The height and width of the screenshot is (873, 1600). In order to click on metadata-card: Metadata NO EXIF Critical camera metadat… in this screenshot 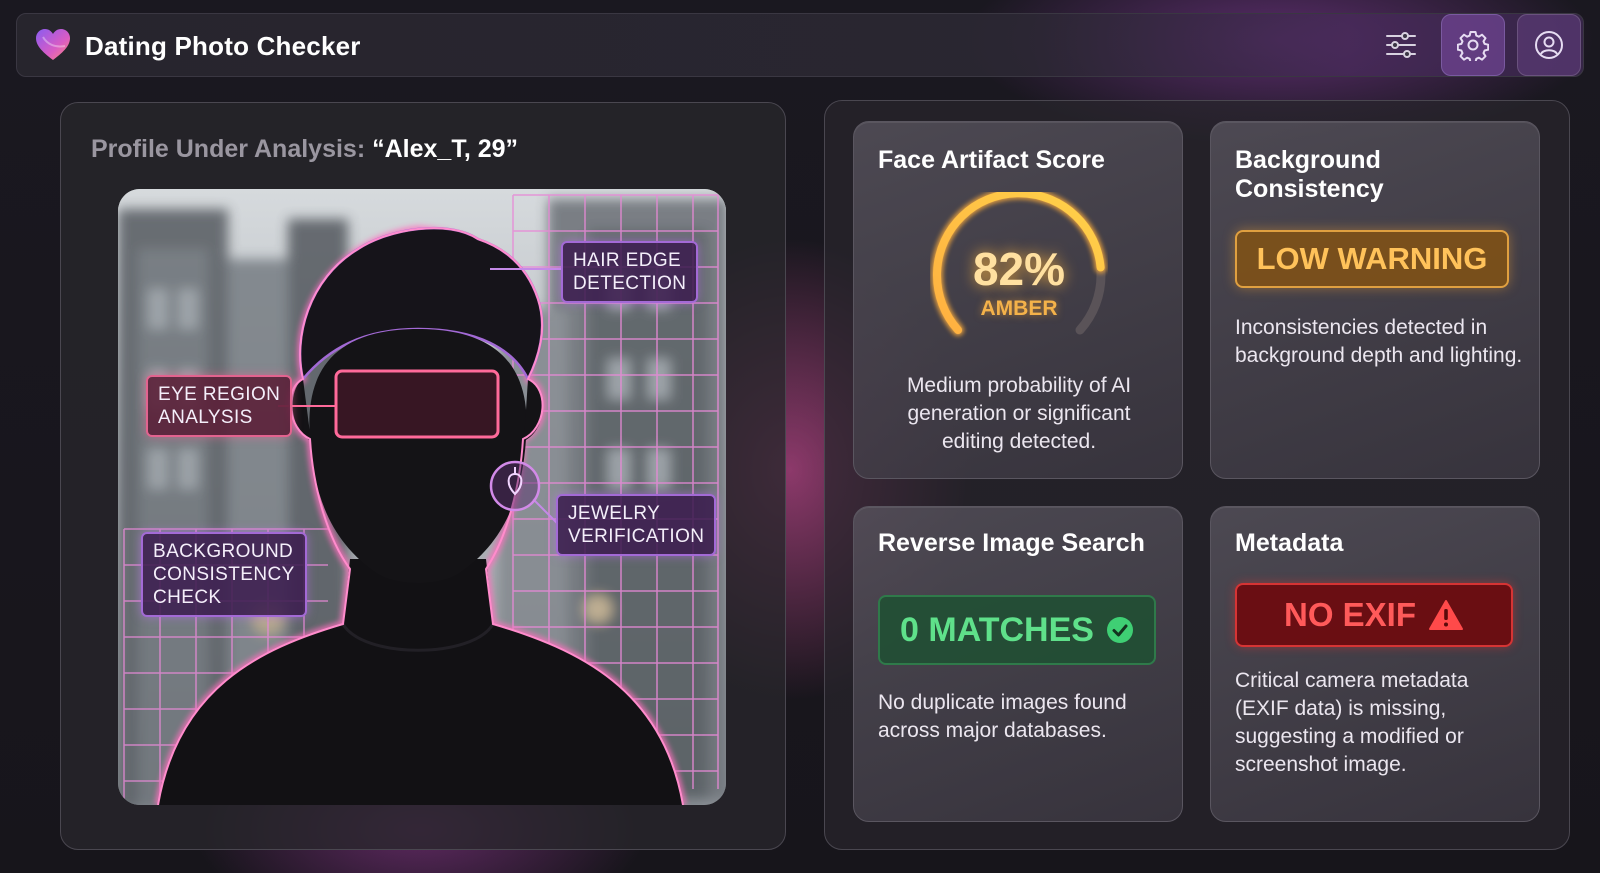, I will do `click(1375, 664)`.